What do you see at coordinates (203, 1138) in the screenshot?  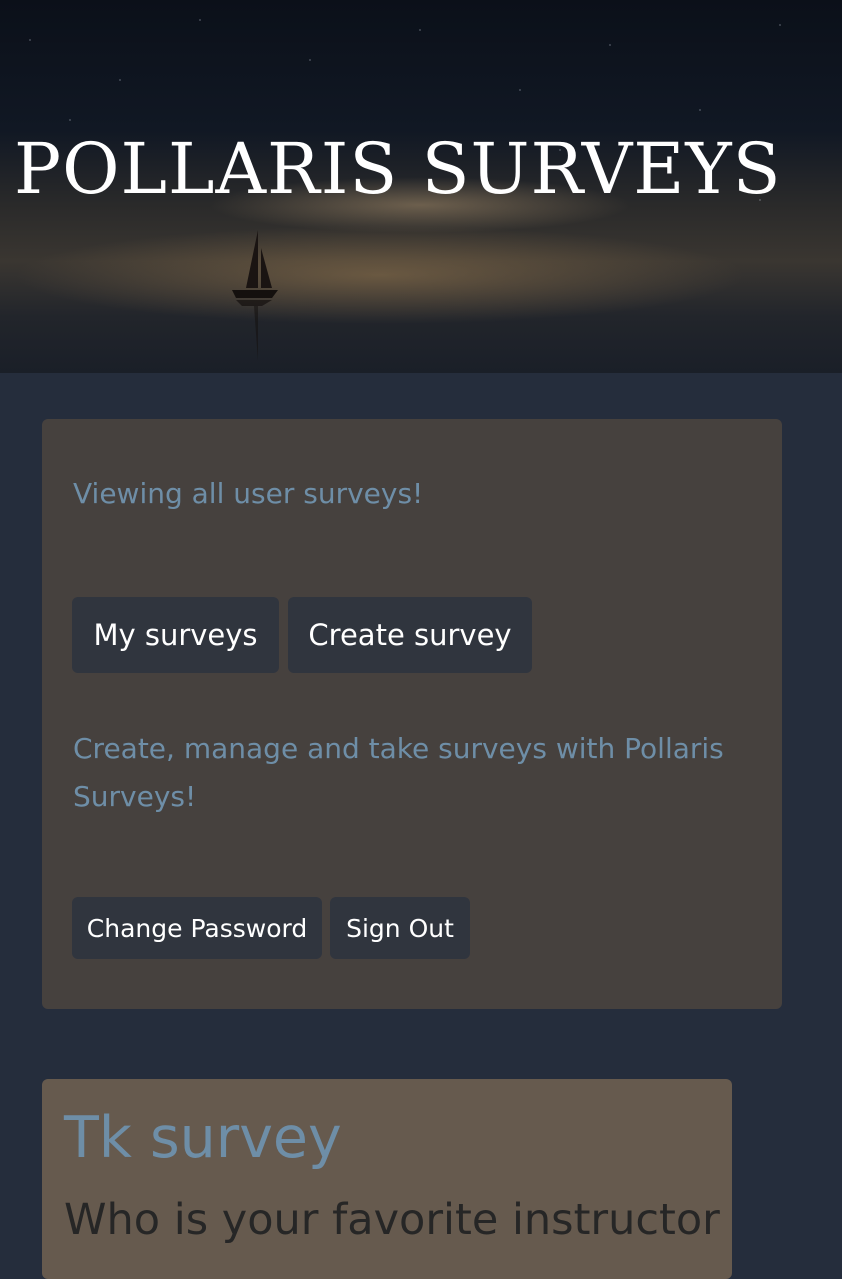 I see `survey-title: Tk survey` at bounding box center [203, 1138].